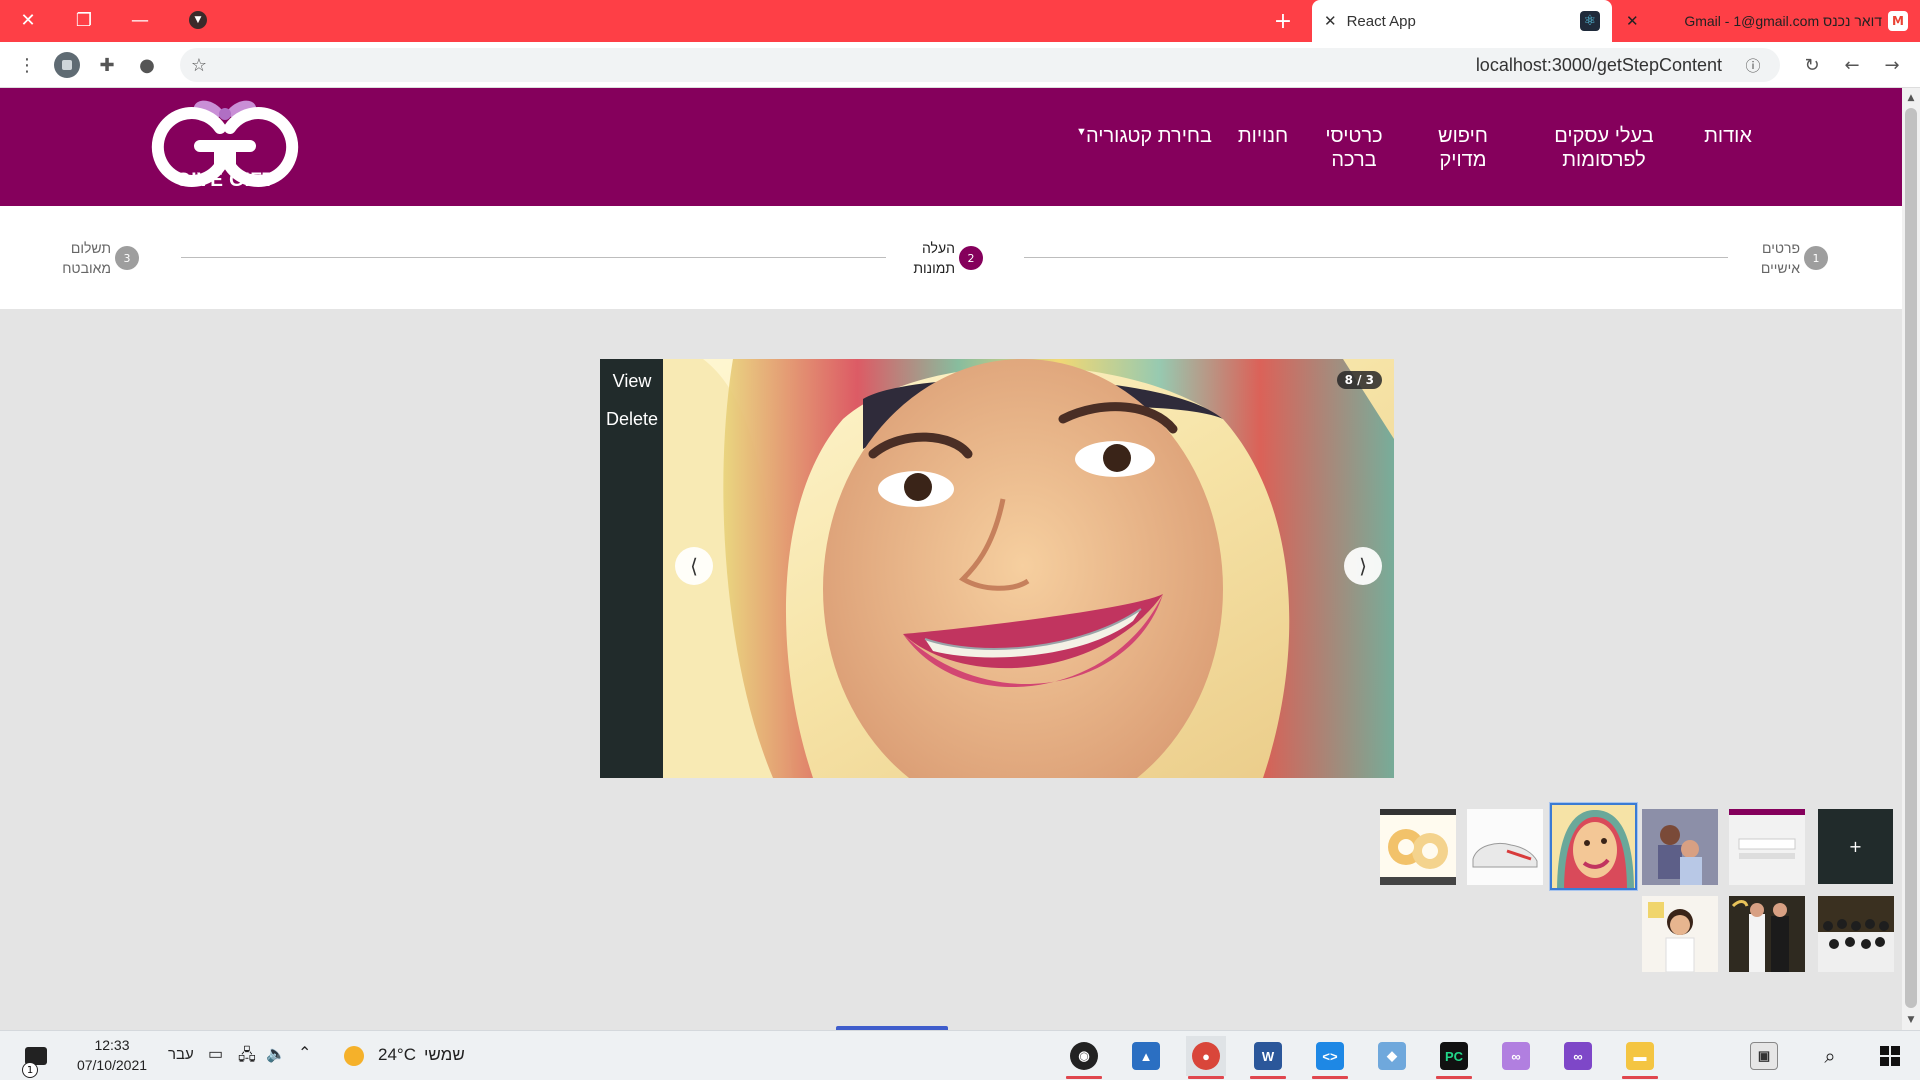  I want to click on taskbar-app-visual-studio: ∞, so click(1578, 1056).